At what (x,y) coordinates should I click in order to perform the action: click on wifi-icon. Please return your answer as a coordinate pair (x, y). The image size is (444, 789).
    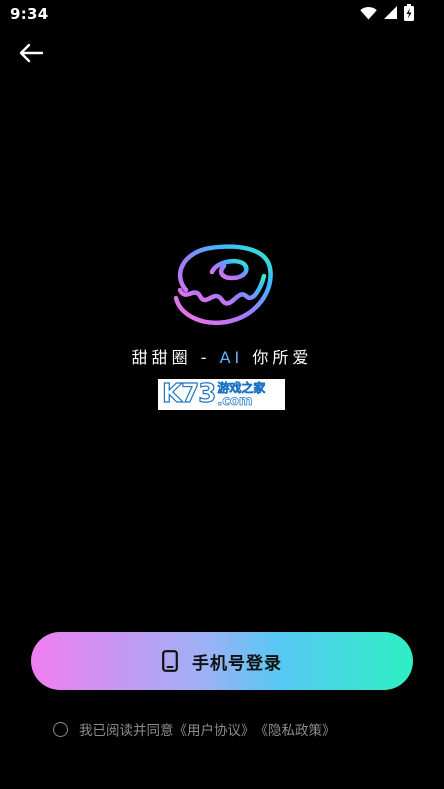
    Looking at the image, I should click on (368, 13).